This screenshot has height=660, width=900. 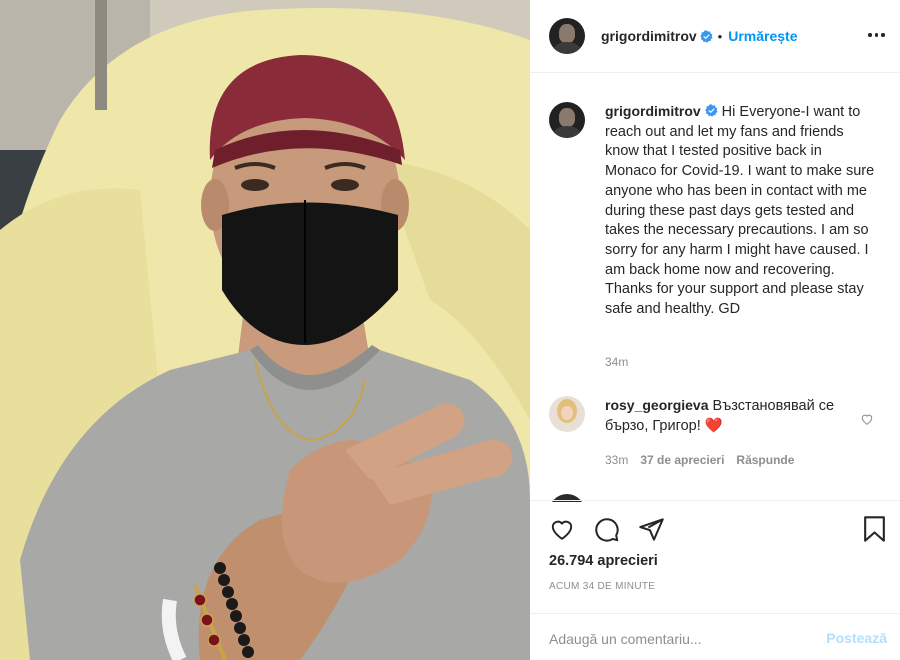 What do you see at coordinates (653, 111) in the screenshot?
I see `caption-username: grigordimitrov` at bounding box center [653, 111].